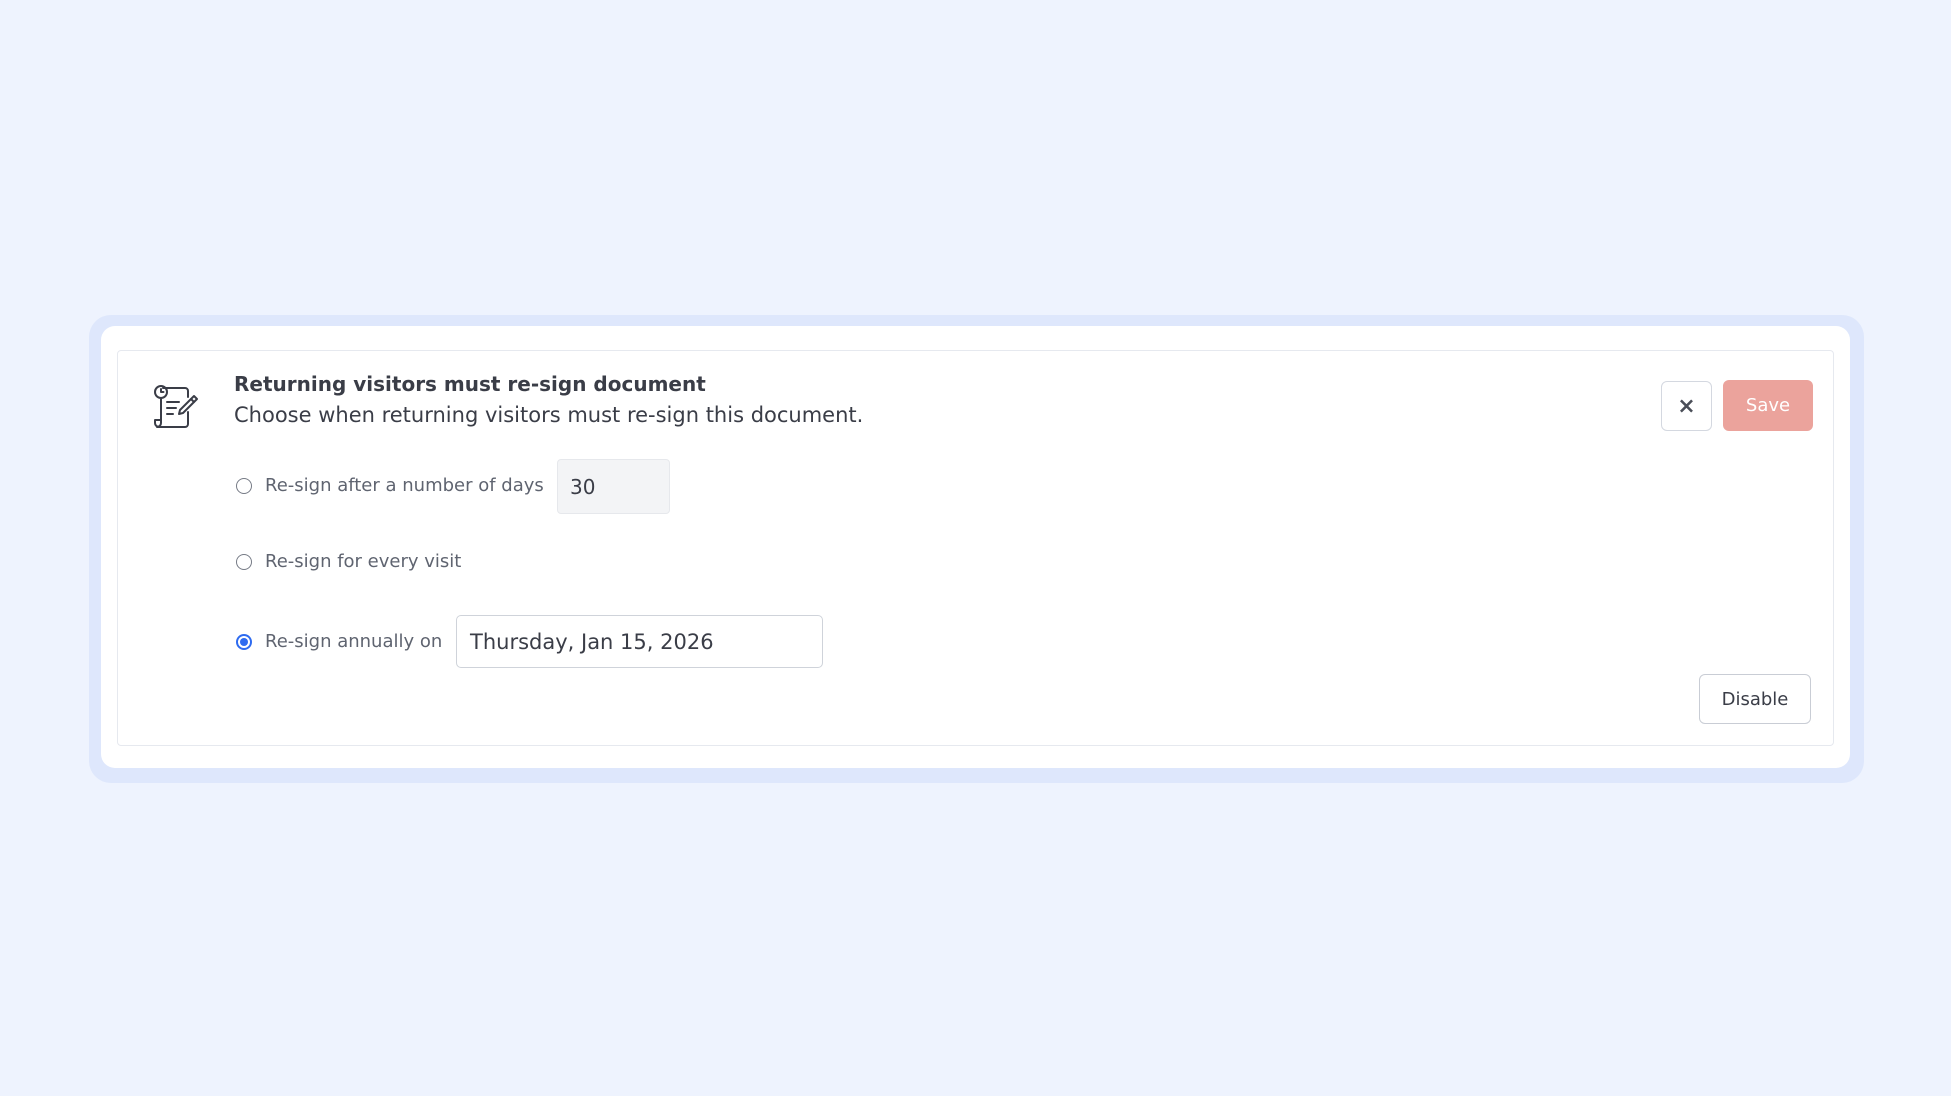  I want to click on disable-button: Disable, so click(1755, 699).